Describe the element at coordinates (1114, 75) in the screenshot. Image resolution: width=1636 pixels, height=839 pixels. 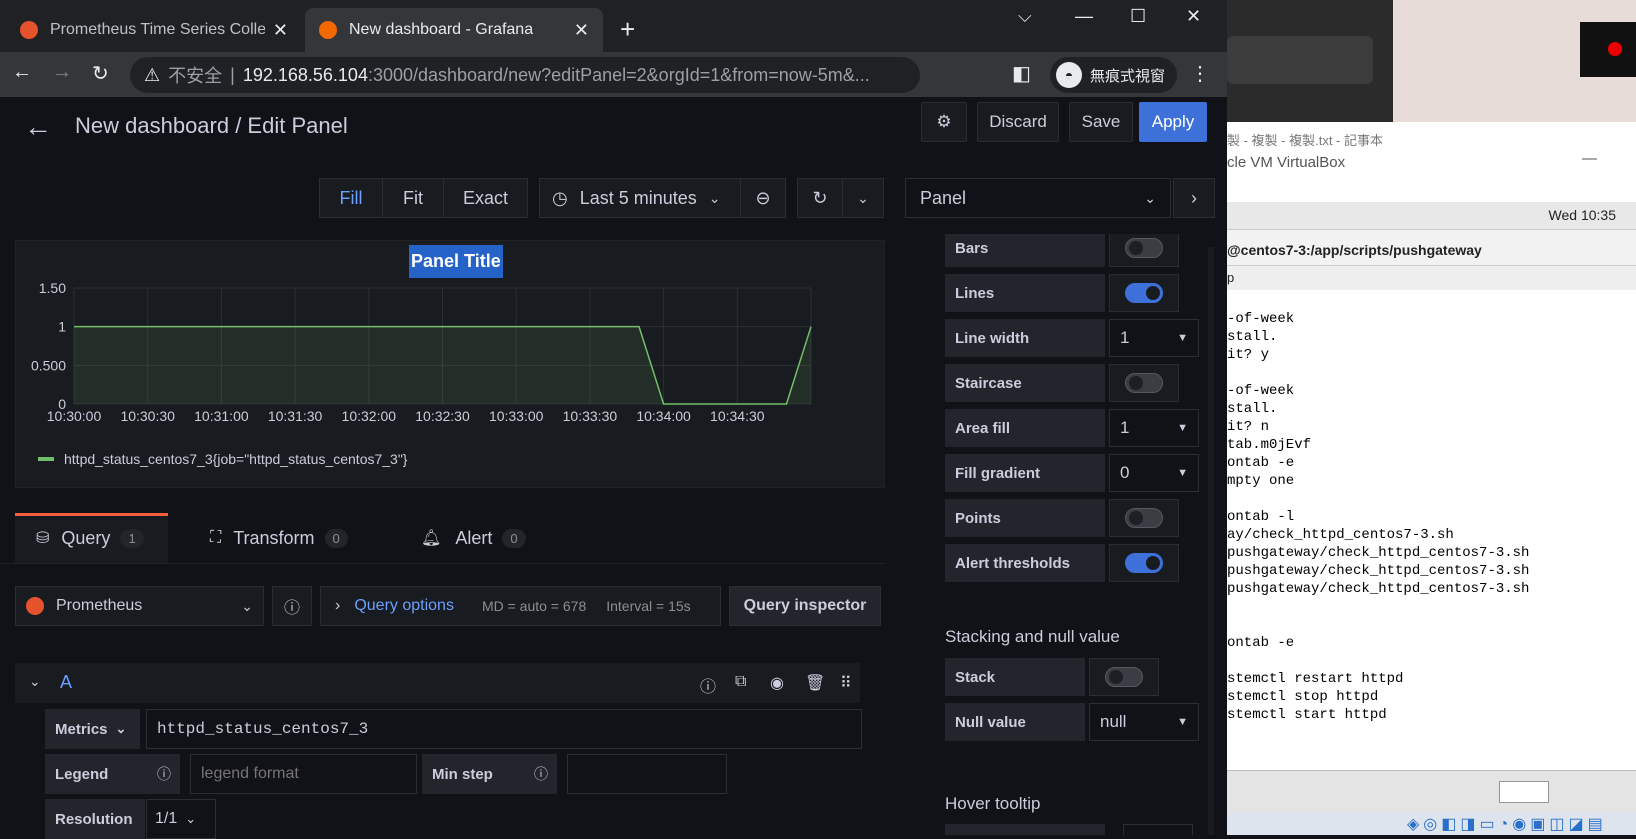
I see `incognito-badge: ◓ 無痕式視窗` at that location.